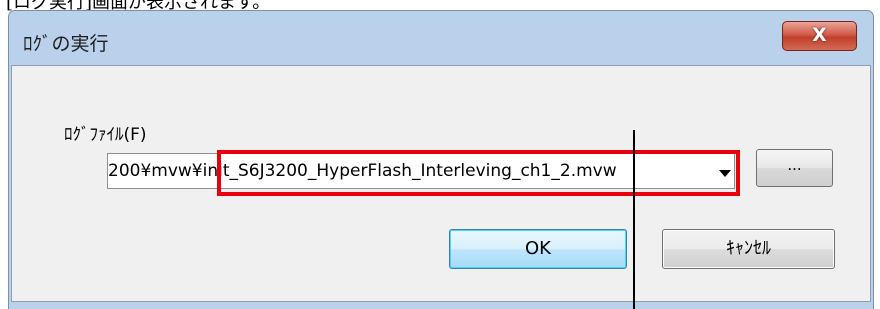 The image size is (880, 309). Describe the element at coordinates (105, 135) in the screenshot. I see `log-file-label: ﾛｸﾞﾌｧｲﾙ(F)` at that location.